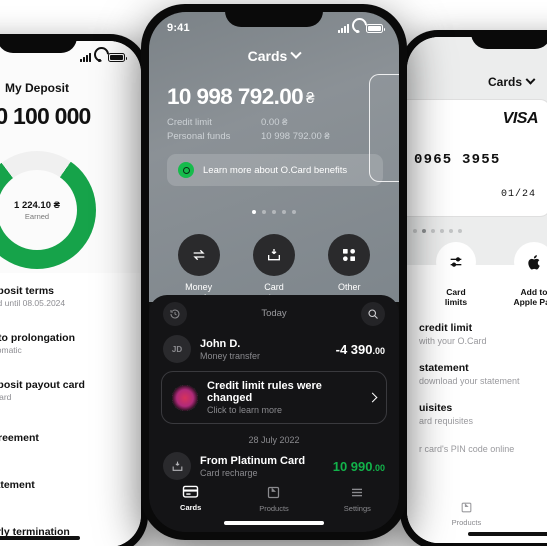 The height and width of the screenshot is (546, 547). What do you see at coordinates (454, 160) in the screenshot?
I see `card-number: 8800 0965 3955` at bounding box center [454, 160].